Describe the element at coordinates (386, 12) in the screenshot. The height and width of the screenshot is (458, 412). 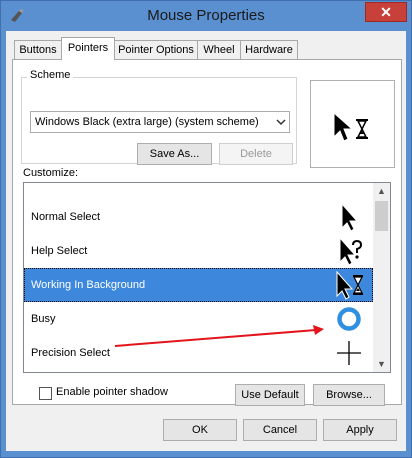
I see `close-button: ✕` at that location.